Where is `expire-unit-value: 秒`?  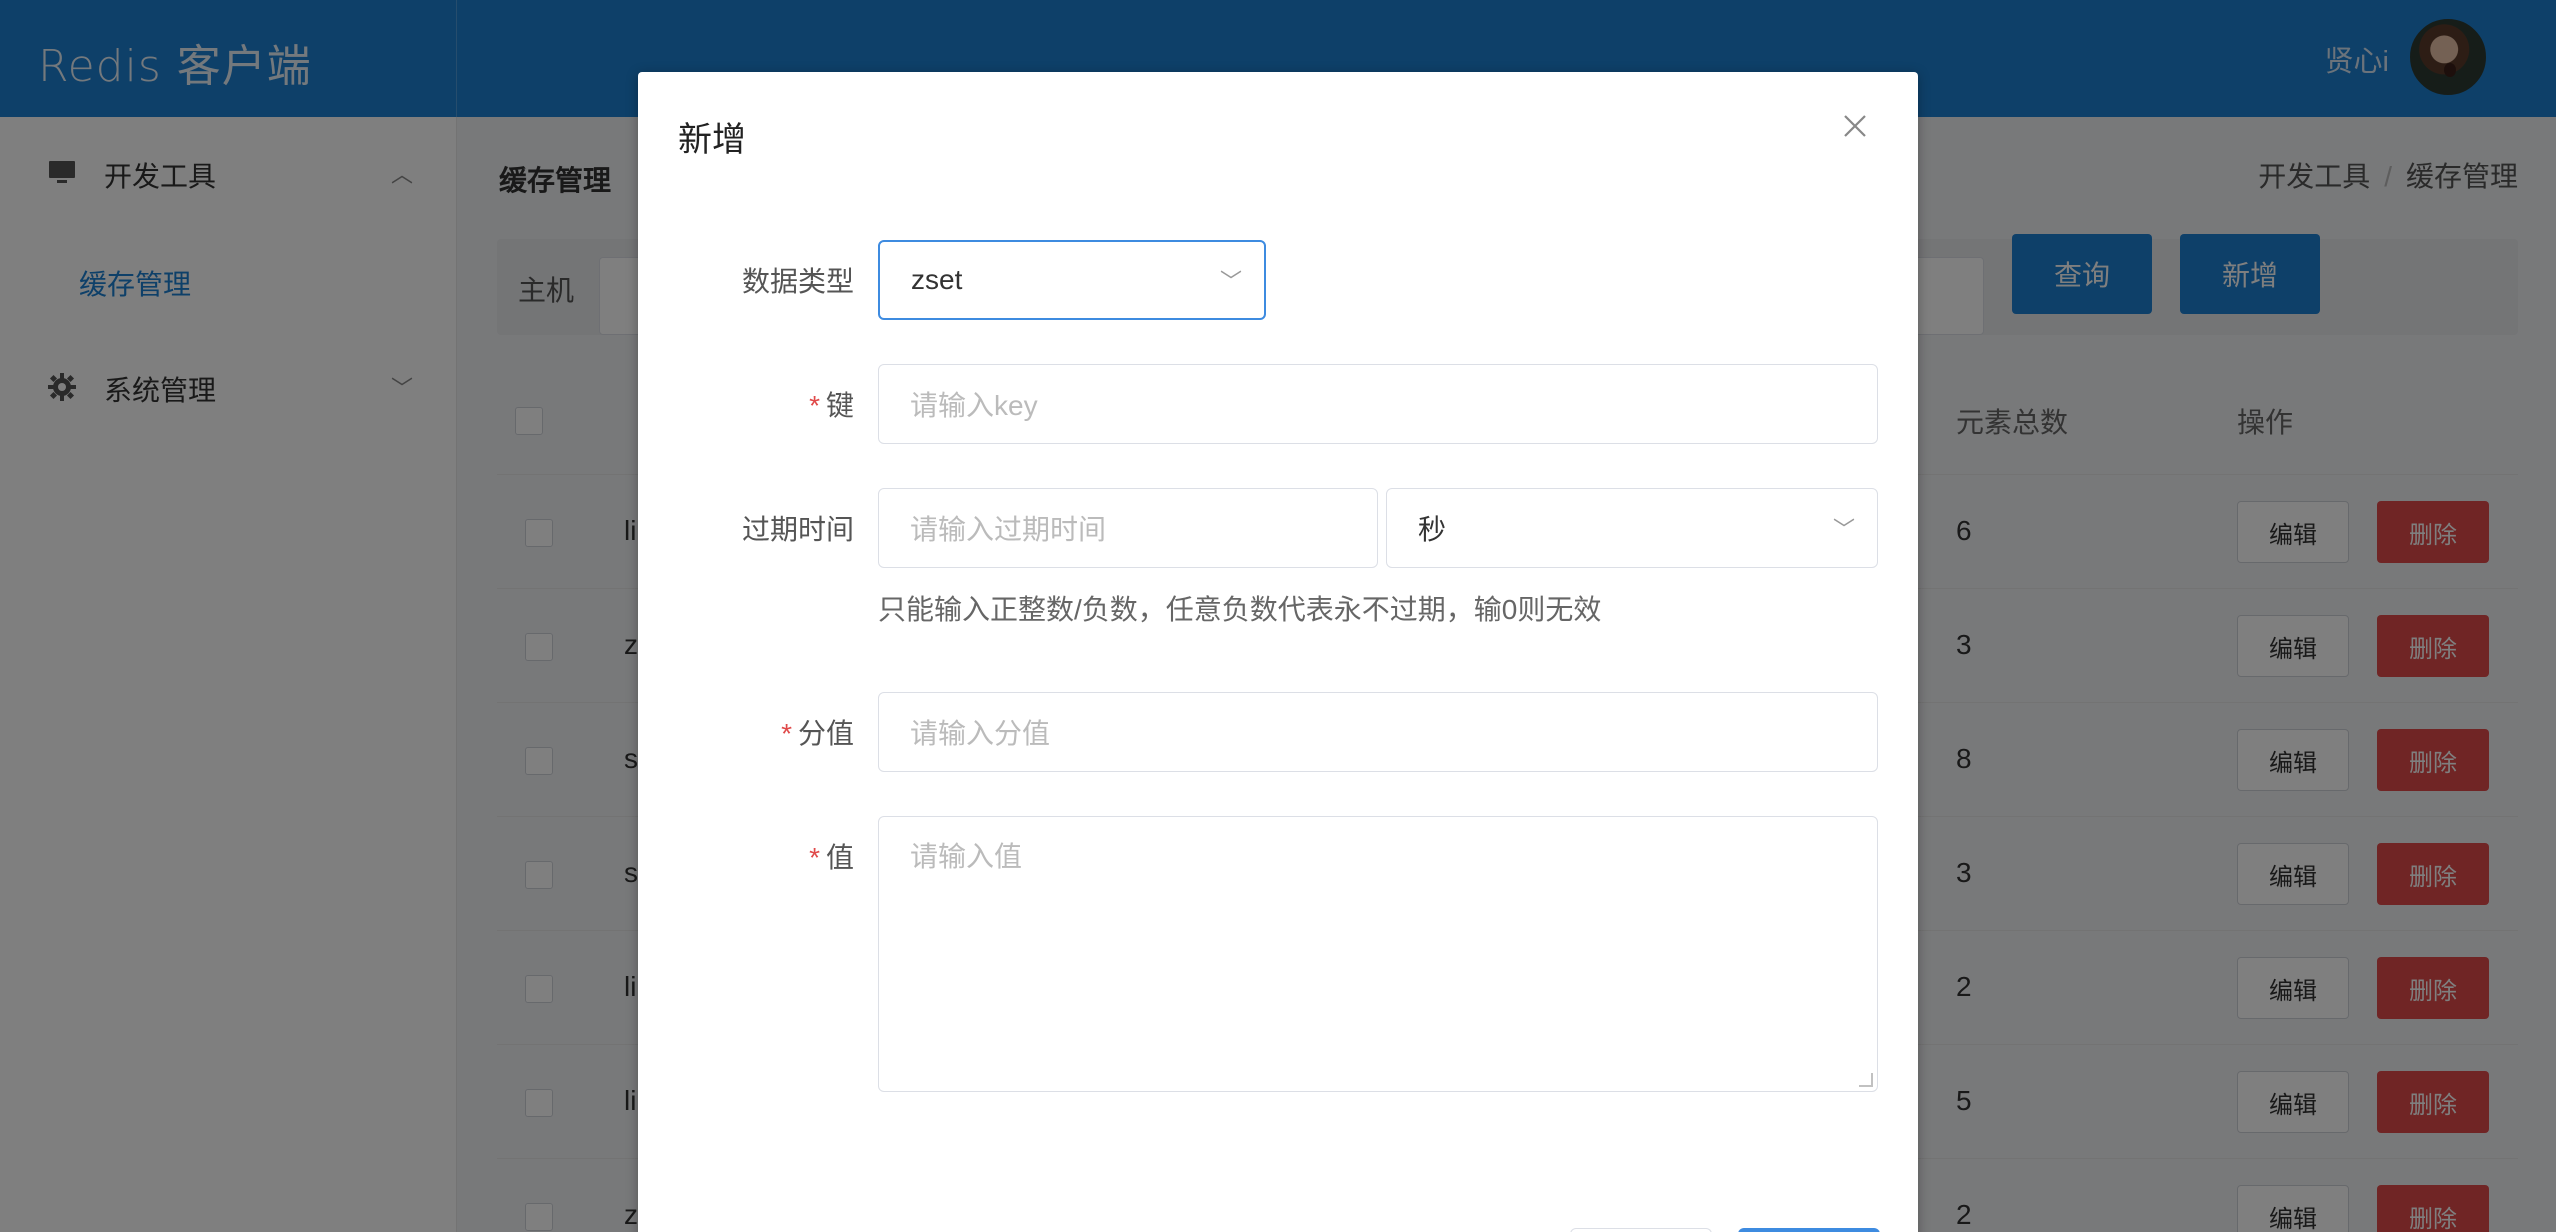
expire-unit-value: 秒 is located at coordinates (1432, 529).